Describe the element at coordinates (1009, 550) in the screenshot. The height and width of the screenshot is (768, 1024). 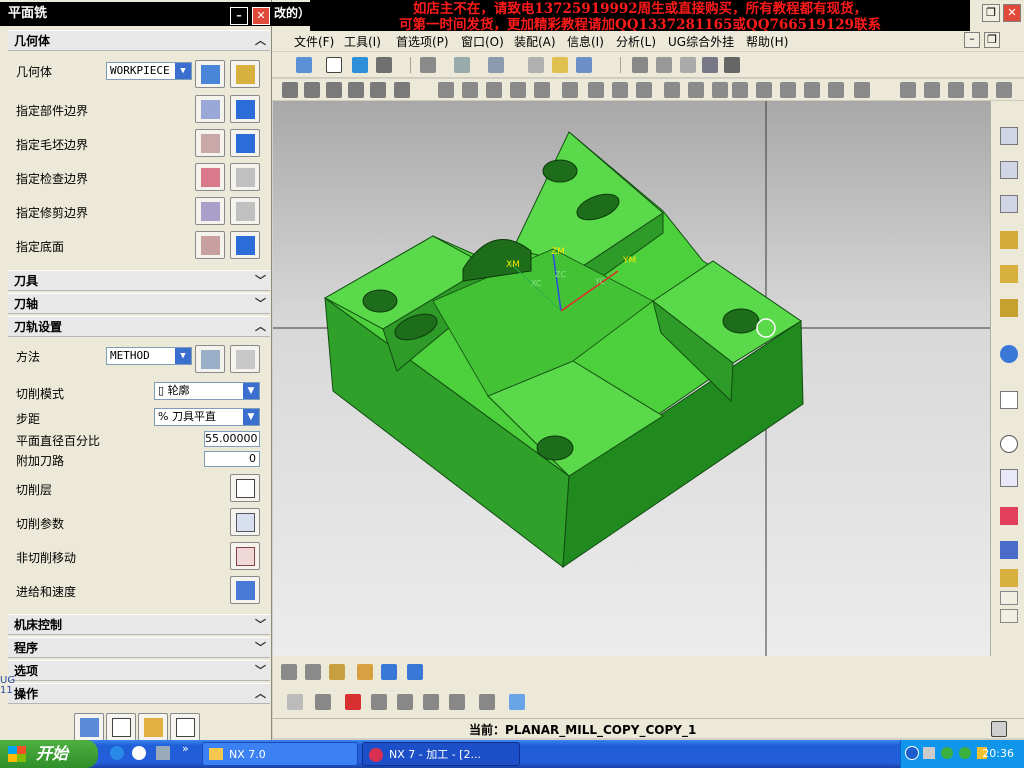
I see `system-icon` at that location.